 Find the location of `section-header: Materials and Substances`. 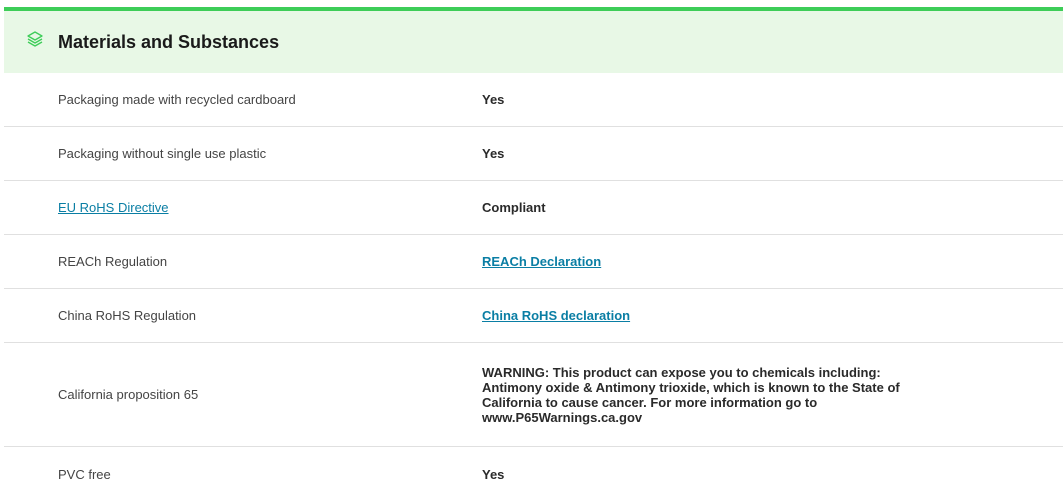

section-header: Materials and Substances is located at coordinates (533, 42).